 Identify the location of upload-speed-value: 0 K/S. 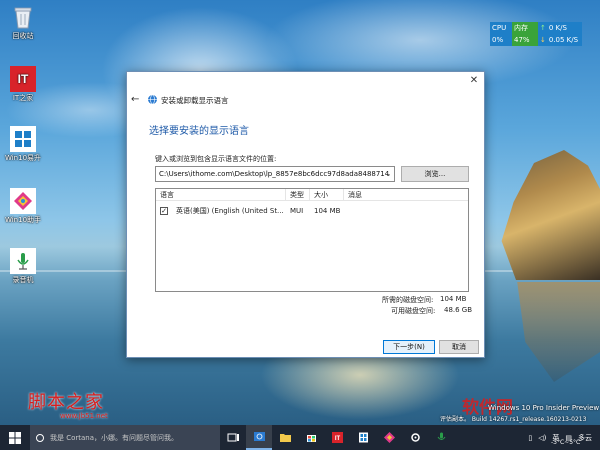
(557, 28).